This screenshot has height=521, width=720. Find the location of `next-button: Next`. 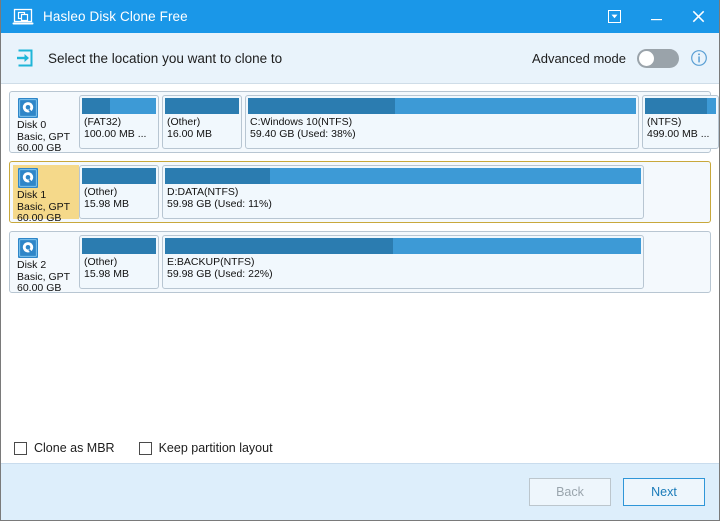

next-button: Next is located at coordinates (664, 492).